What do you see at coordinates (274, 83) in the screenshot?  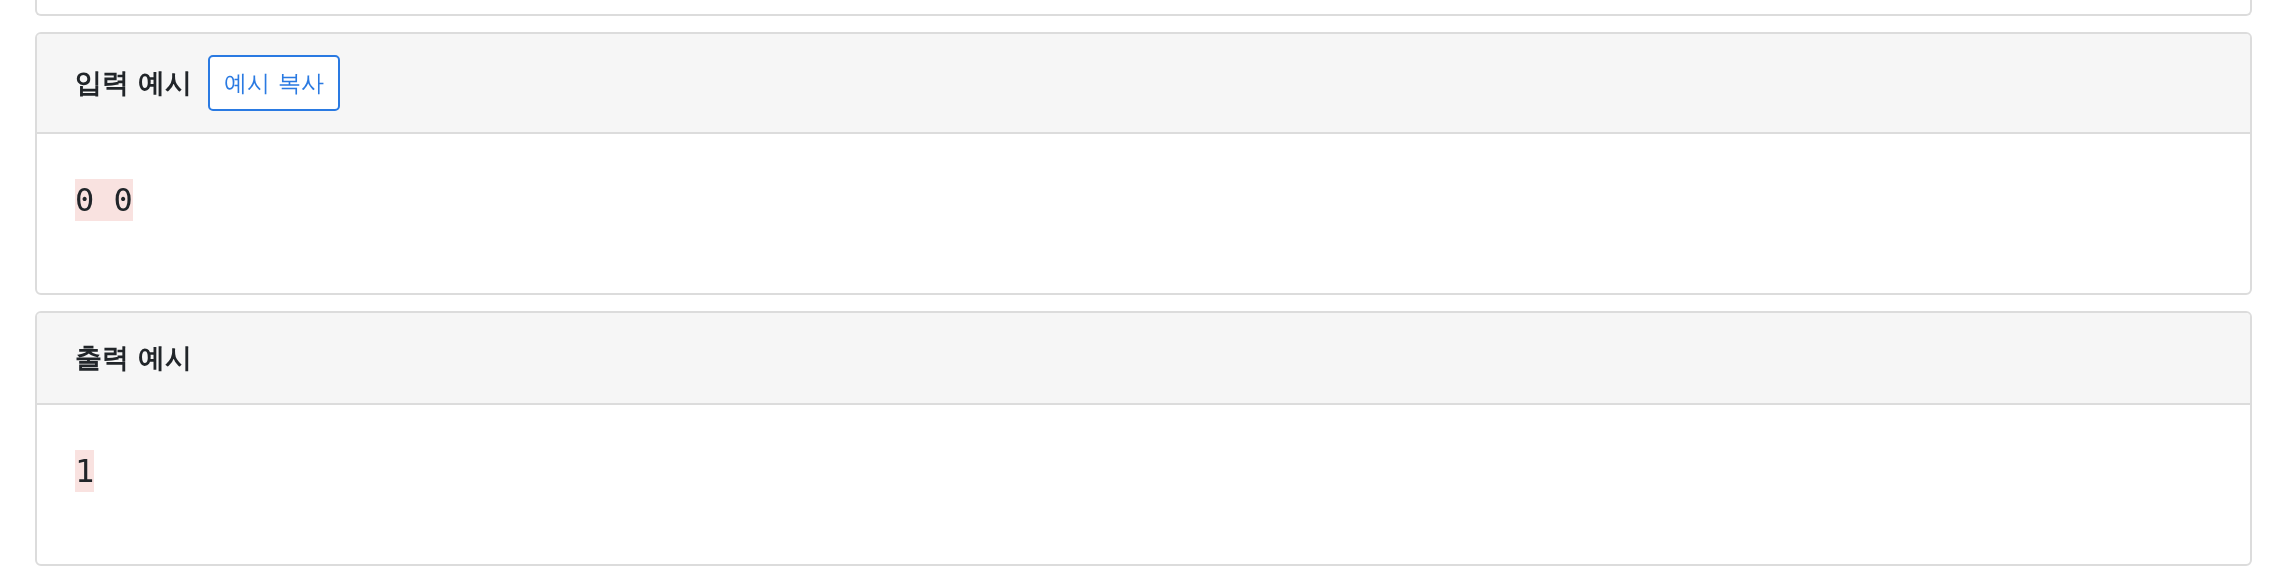 I see `copy-button: 예시 복사` at bounding box center [274, 83].